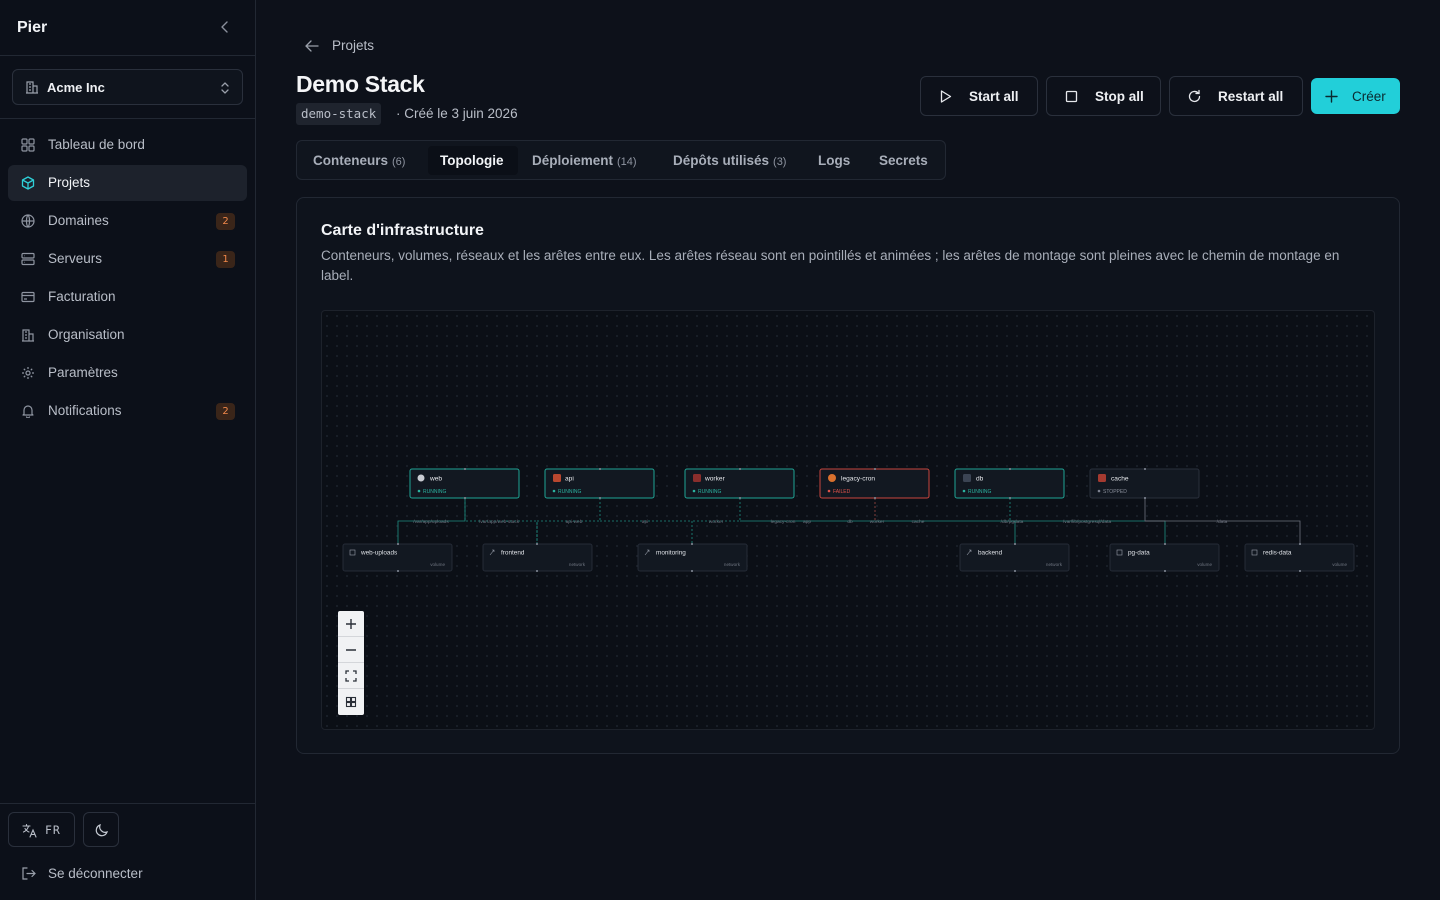 The height and width of the screenshot is (900, 1440). I want to click on sidebar-item-facturation: Facturation, so click(127, 297).